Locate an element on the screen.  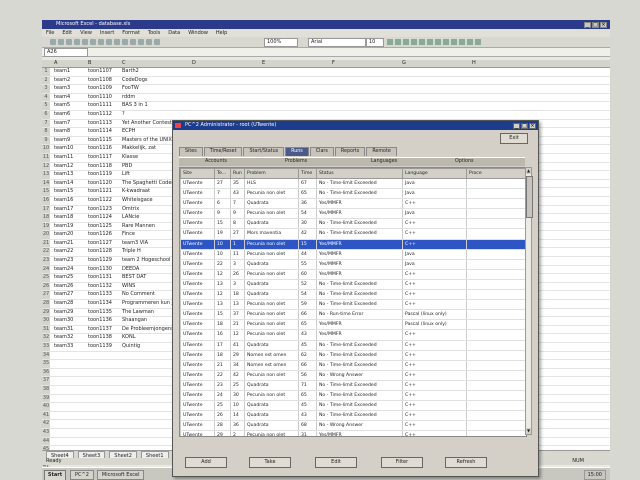
cell-team: team32 is located at coordinates (63, 338).